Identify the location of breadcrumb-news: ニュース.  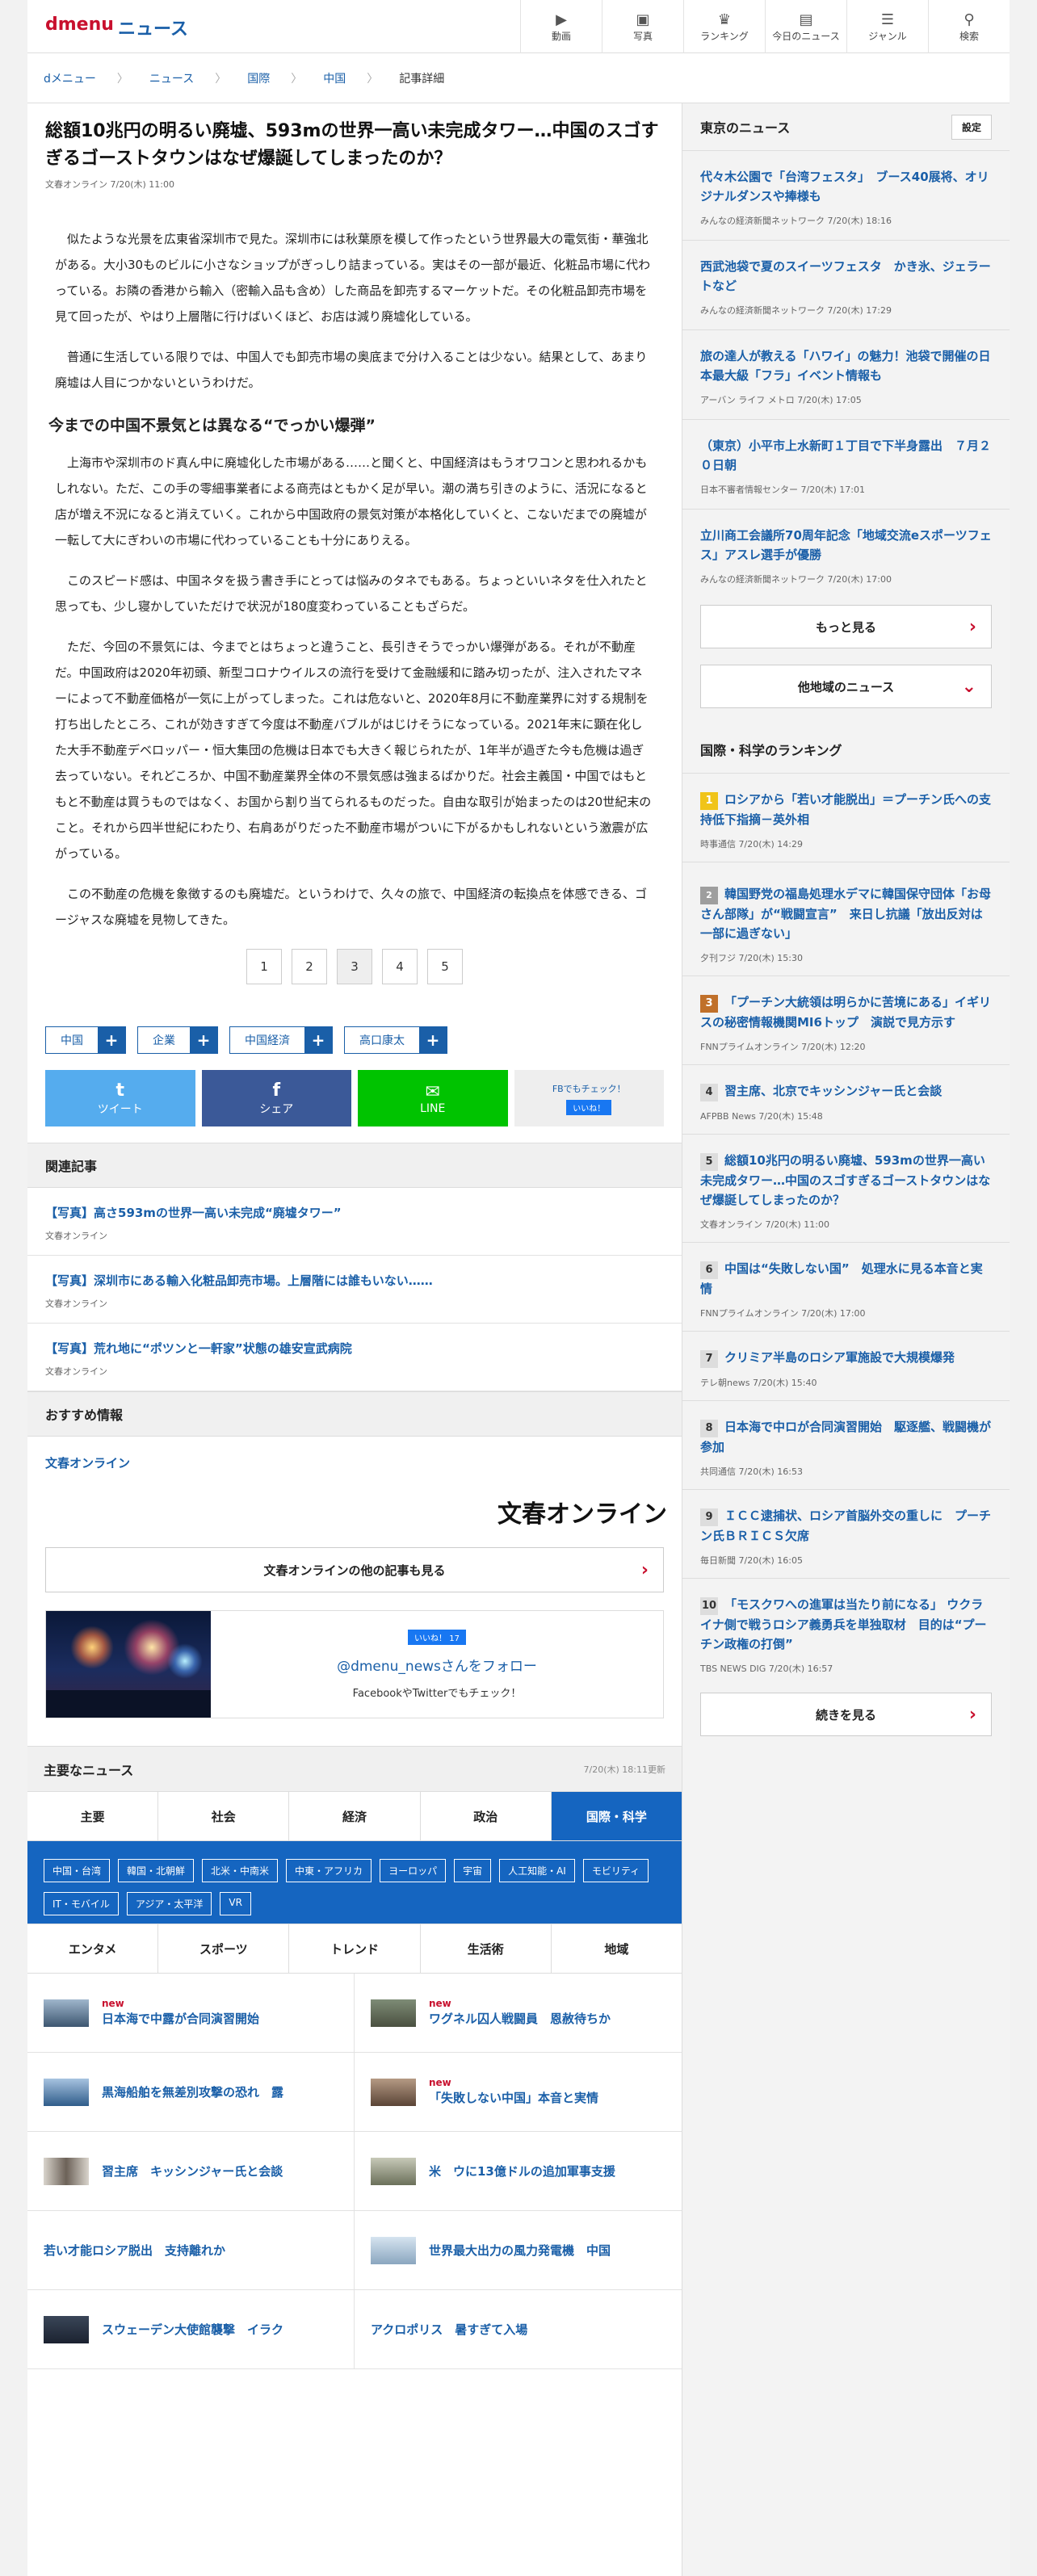
(171, 78).